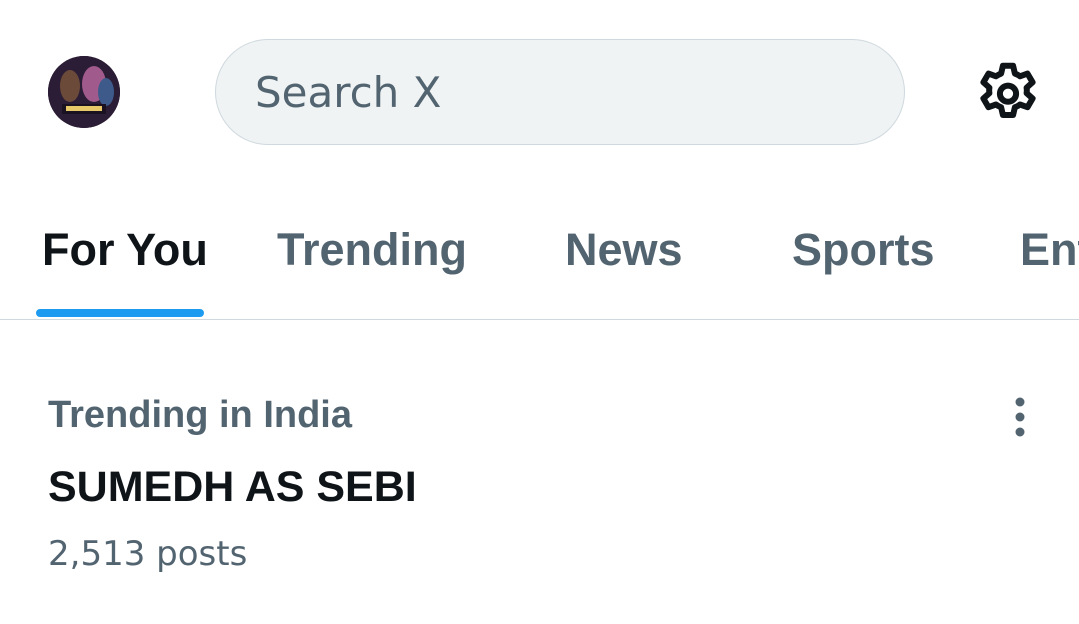  I want to click on gear-icon, so click(1008, 94).